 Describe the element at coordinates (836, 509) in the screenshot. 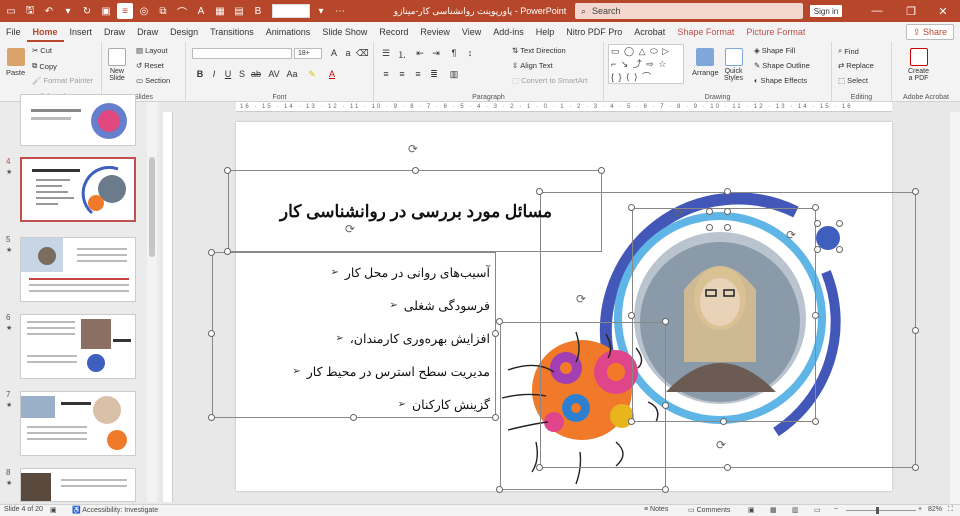

I see `zoom-out-icon: −` at that location.